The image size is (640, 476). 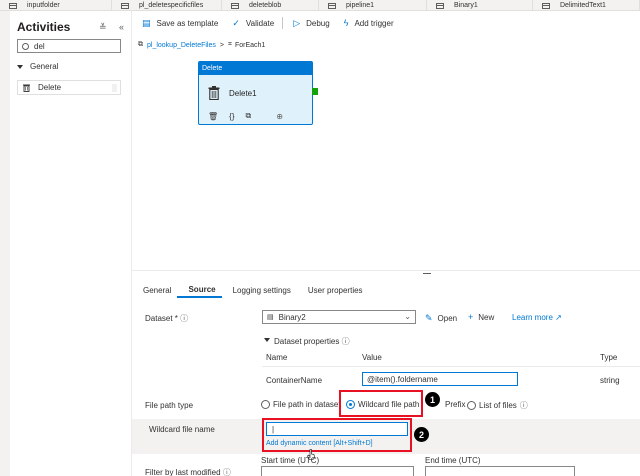 I want to click on radio-file-path-in-dataset: File path in dataset, so click(x=301, y=404).